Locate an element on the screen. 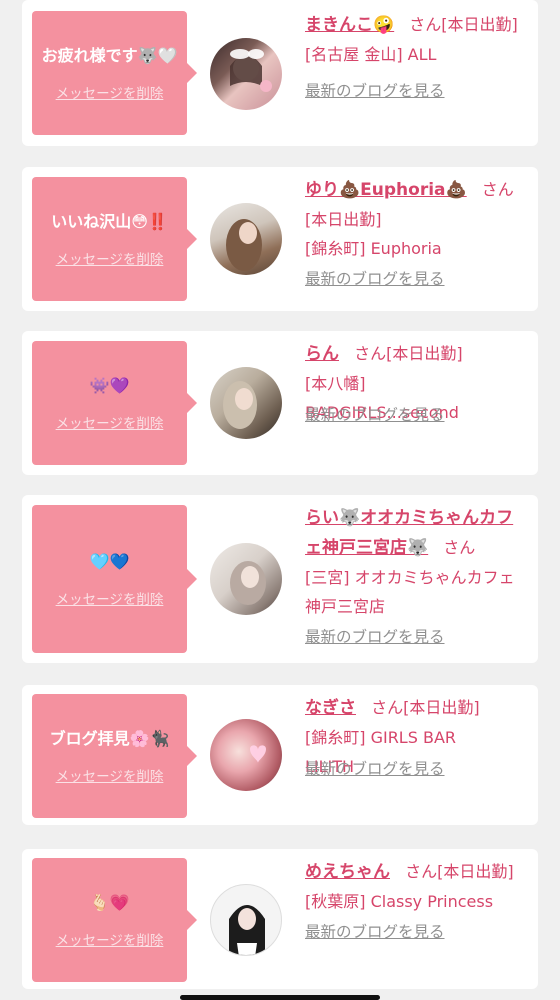 The height and width of the screenshot is (1000, 560). message-text: 🫰🏻💗 is located at coordinates (109, 902).